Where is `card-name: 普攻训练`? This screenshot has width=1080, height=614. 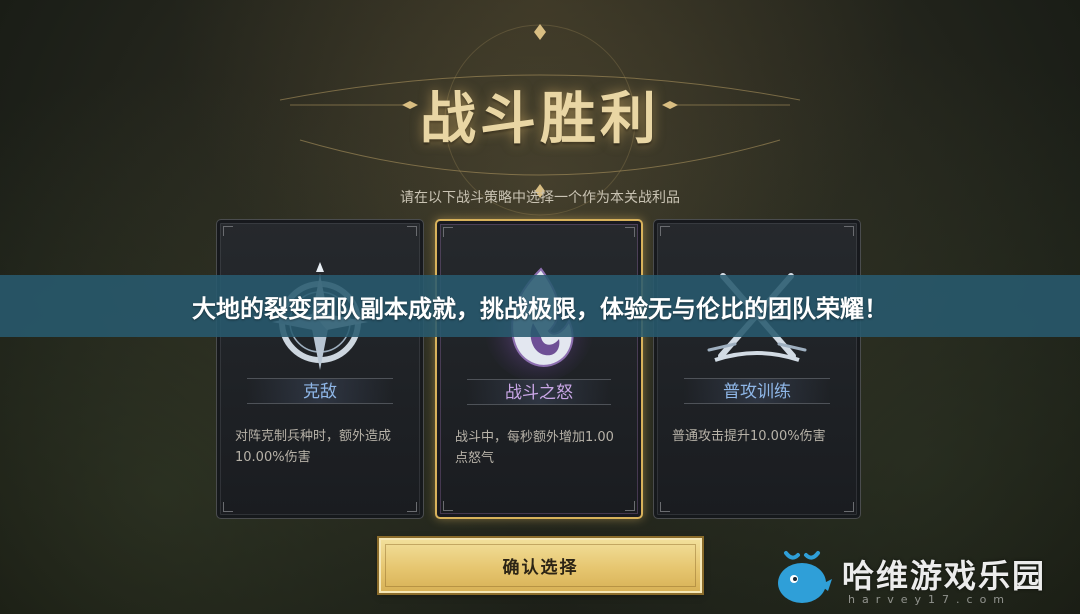
card-name: 普攻训练 is located at coordinates (757, 391).